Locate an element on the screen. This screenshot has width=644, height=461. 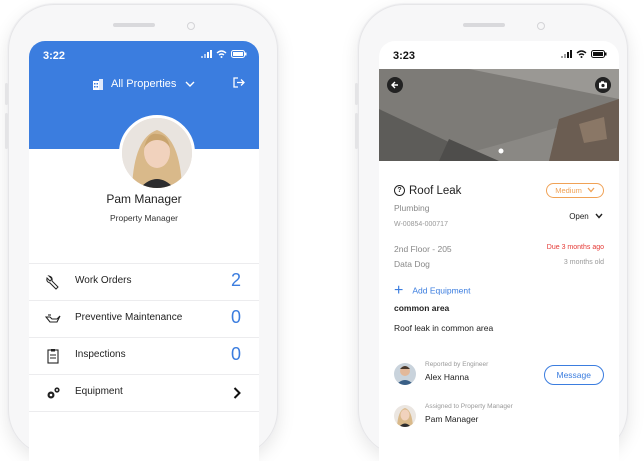
logout-icon is located at coordinates (239, 82).